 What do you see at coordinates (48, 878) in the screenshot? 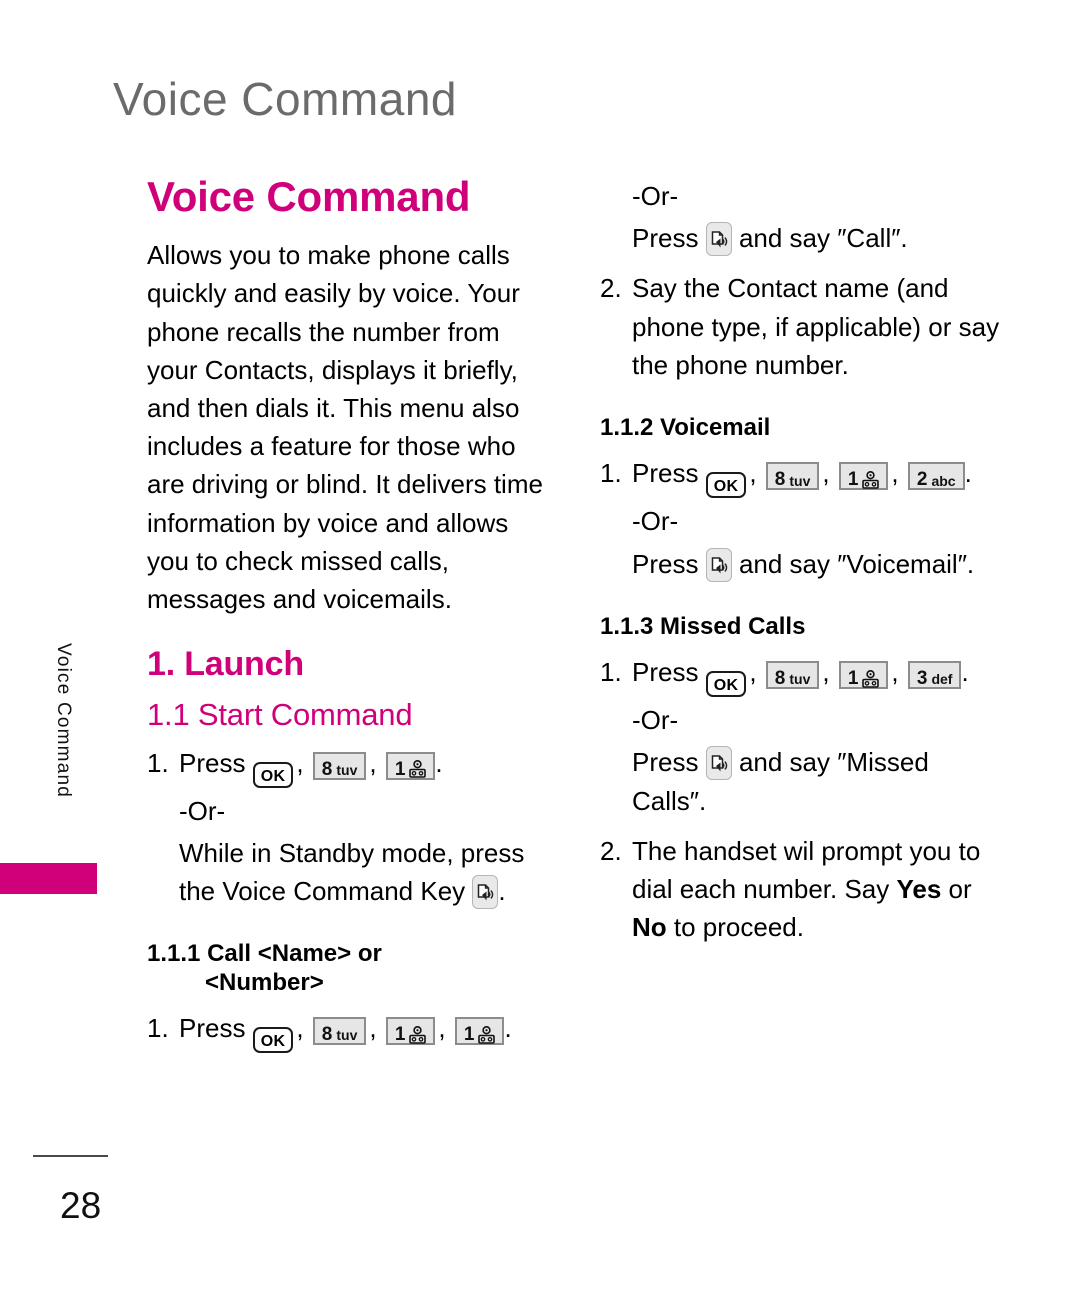
I see `side-tab-accent-block` at bounding box center [48, 878].